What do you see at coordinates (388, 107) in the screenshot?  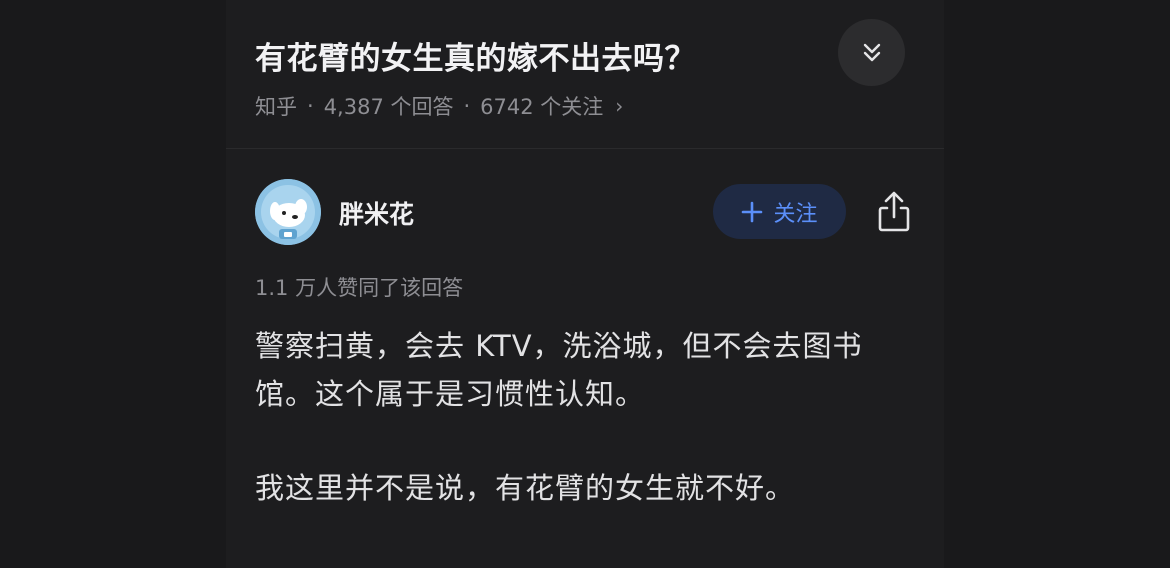 I see `answers-count: 4,387 个回答` at bounding box center [388, 107].